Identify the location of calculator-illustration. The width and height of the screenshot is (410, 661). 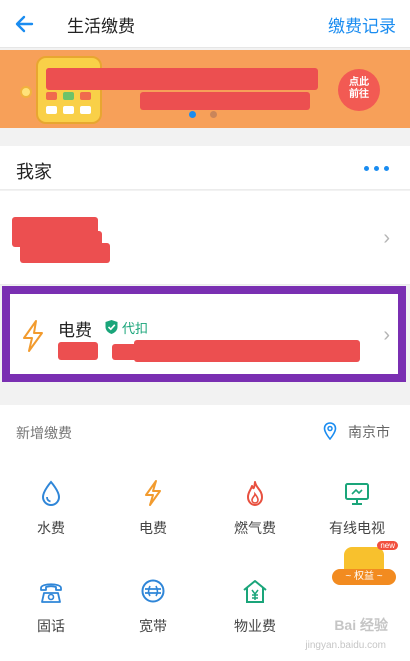
(69, 90).